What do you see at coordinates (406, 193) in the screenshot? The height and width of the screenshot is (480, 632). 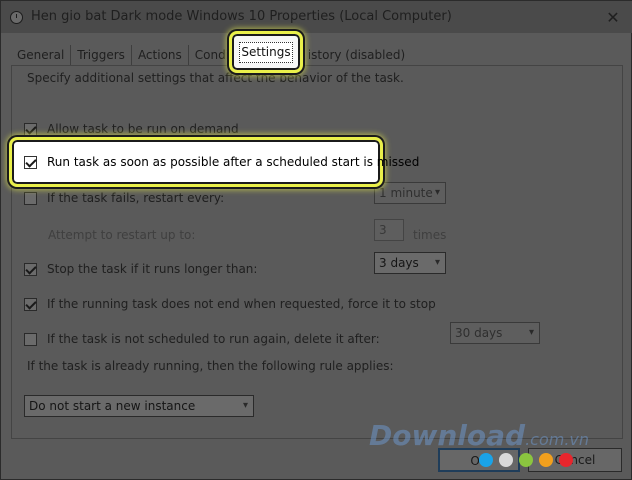 I see `restart-interval-value: 1 minute` at bounding box center [406, 193].